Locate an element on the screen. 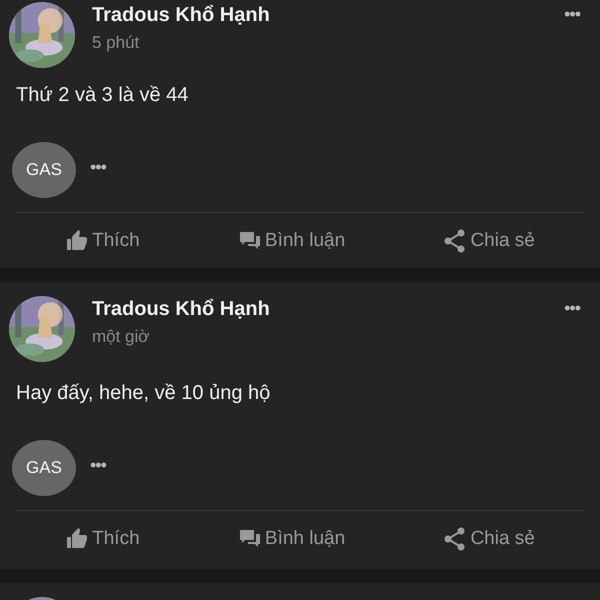 Image resolution: width=600 pixels, height=600 pixels. post-text: Thứ 2 và 3 là về 44 is located at coordinates (103, 95).